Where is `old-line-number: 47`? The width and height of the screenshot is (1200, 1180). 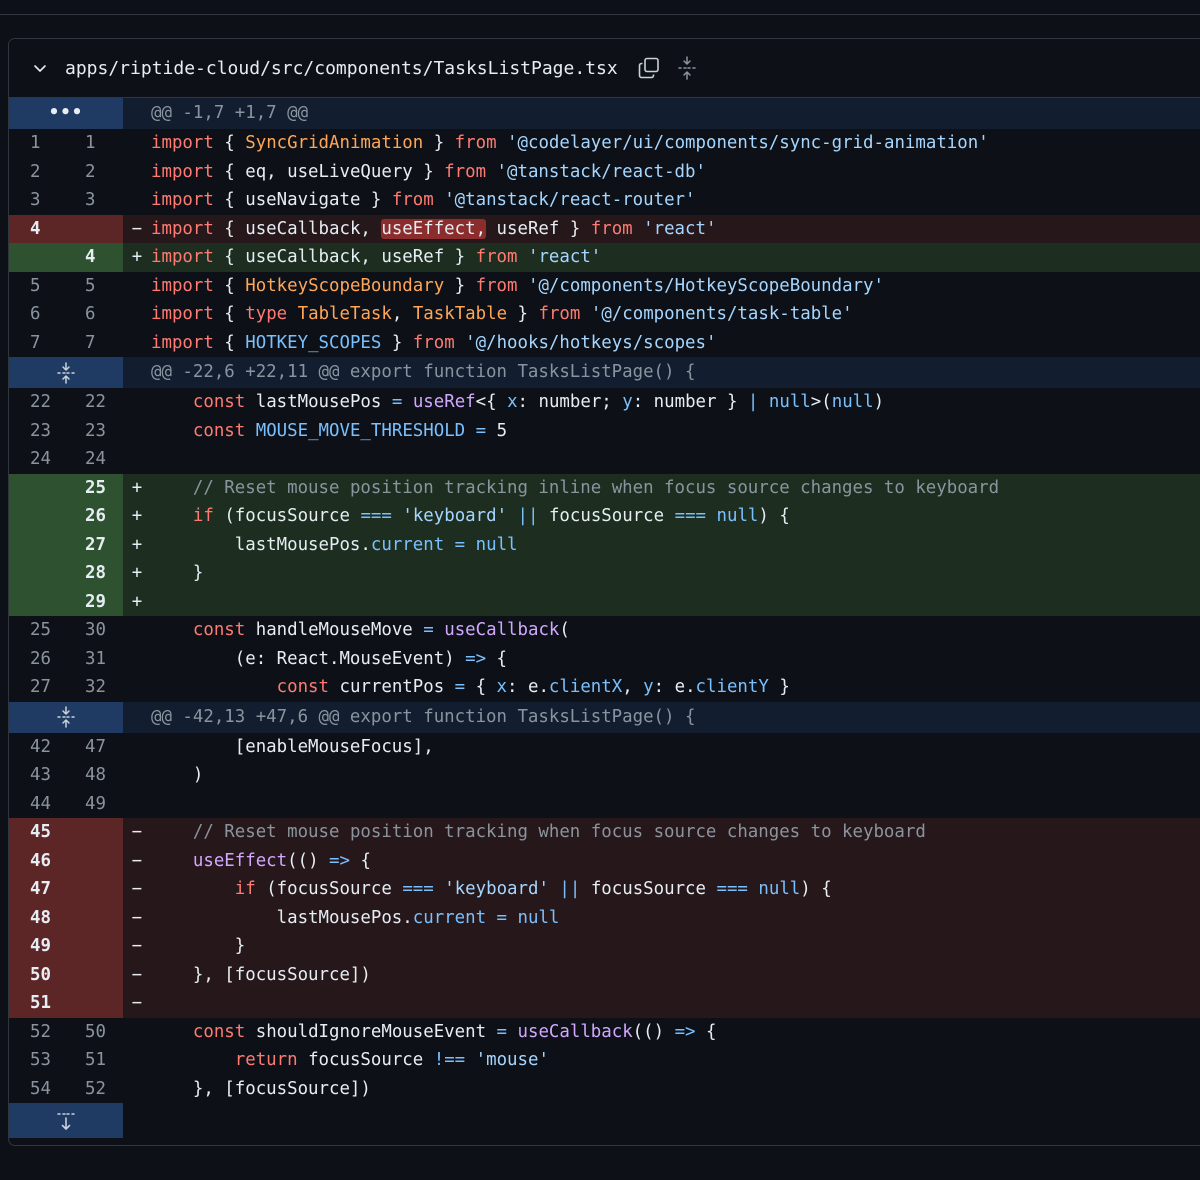 old-line-number: 47 is located at coordinates (37, 889).